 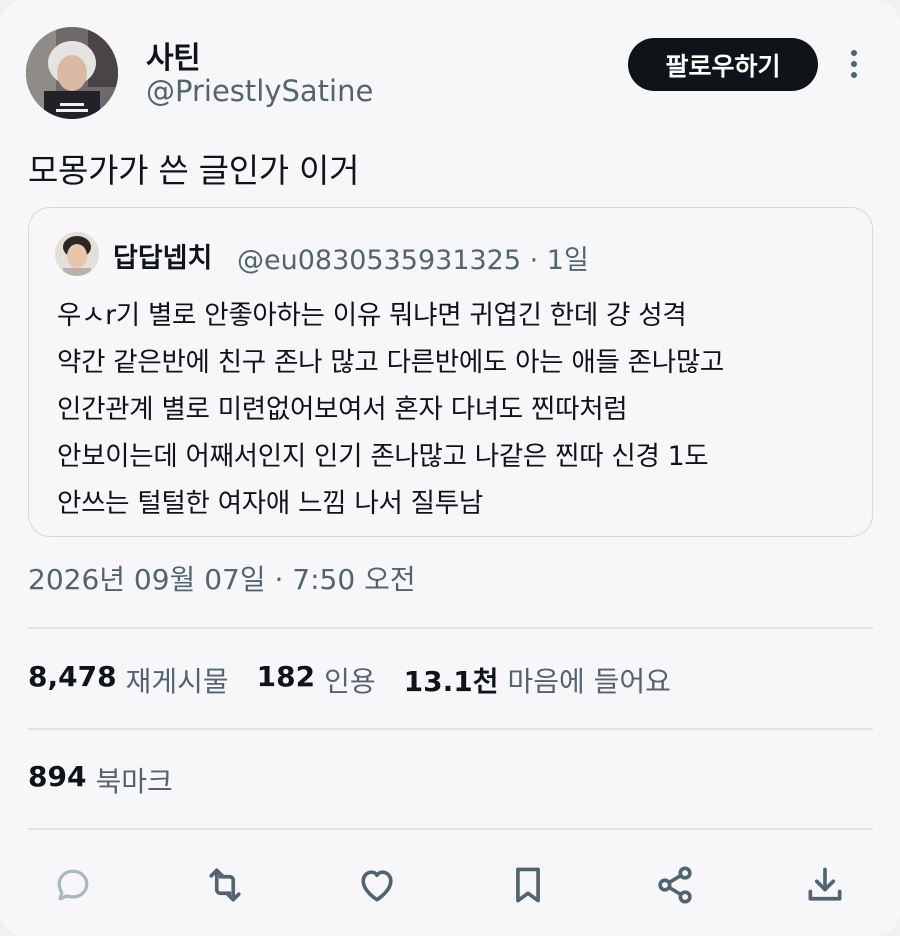 I want to click on reply-icon, so click(x=73, y=885).